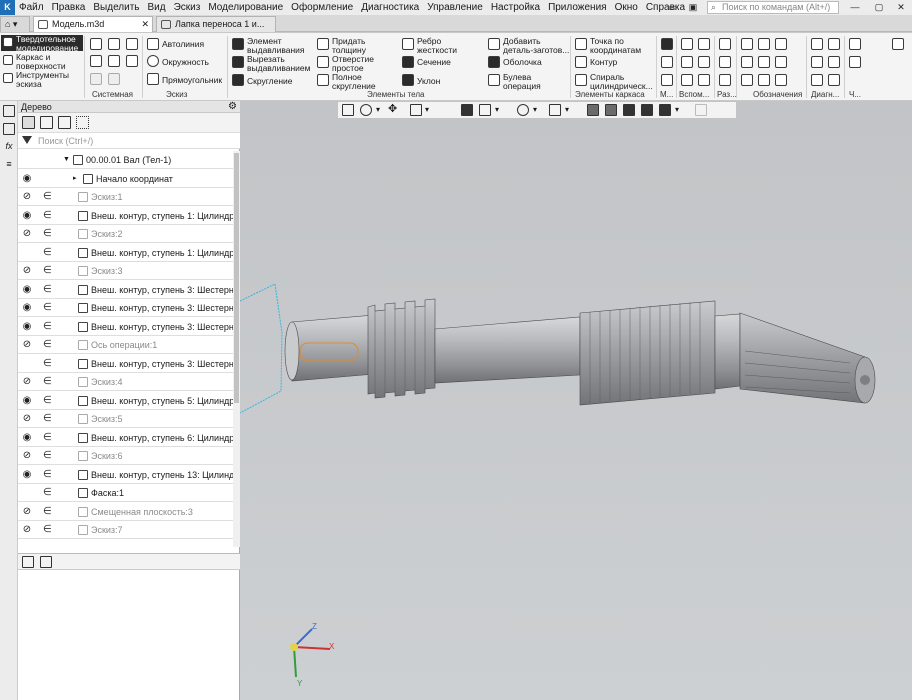  I want to click on menu-select: Выделить, so click(116, 7).